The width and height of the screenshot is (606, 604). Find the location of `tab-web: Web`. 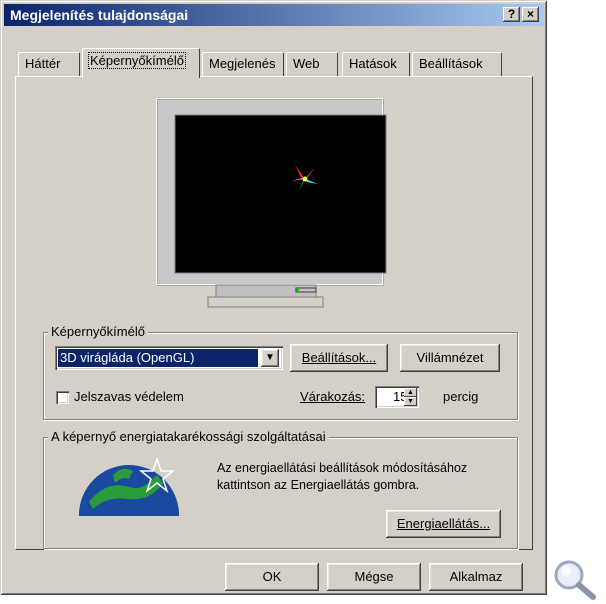

tab-web: Web is located at coordinates (312, 64).